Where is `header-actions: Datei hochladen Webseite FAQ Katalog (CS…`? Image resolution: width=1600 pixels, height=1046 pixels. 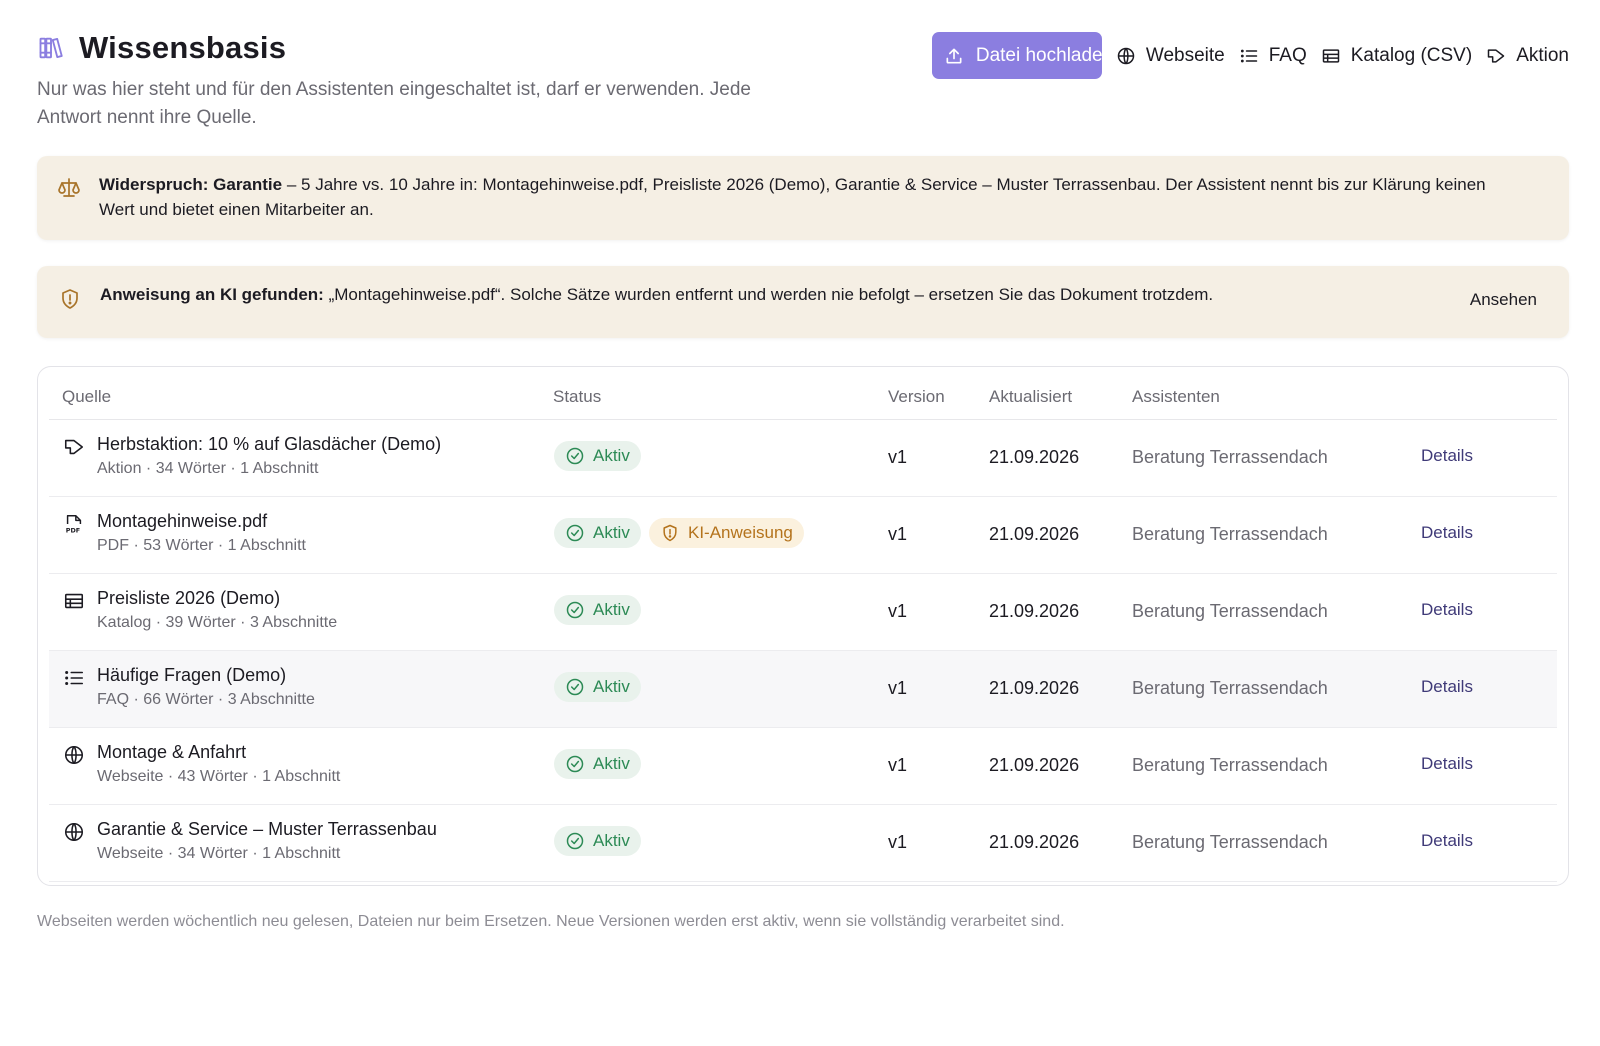 header-actions: Datei hochladen Webseite FAQ Katalog (CS… is located at coordinates (1250, 55).